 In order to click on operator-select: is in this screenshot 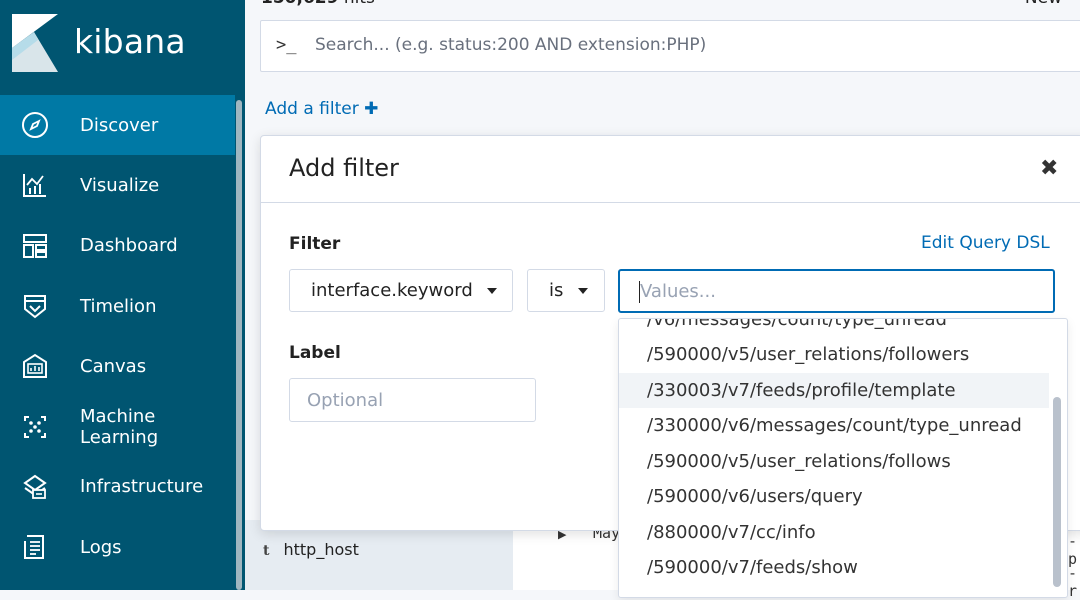, I will do `click(566, 290)`.